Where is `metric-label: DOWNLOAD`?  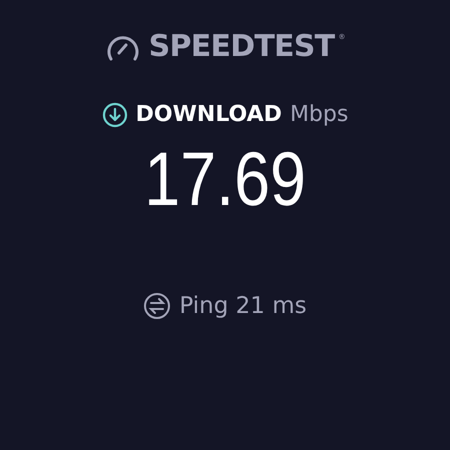 metric-label: DOWNLOAD is located at coordinates (209, 115).